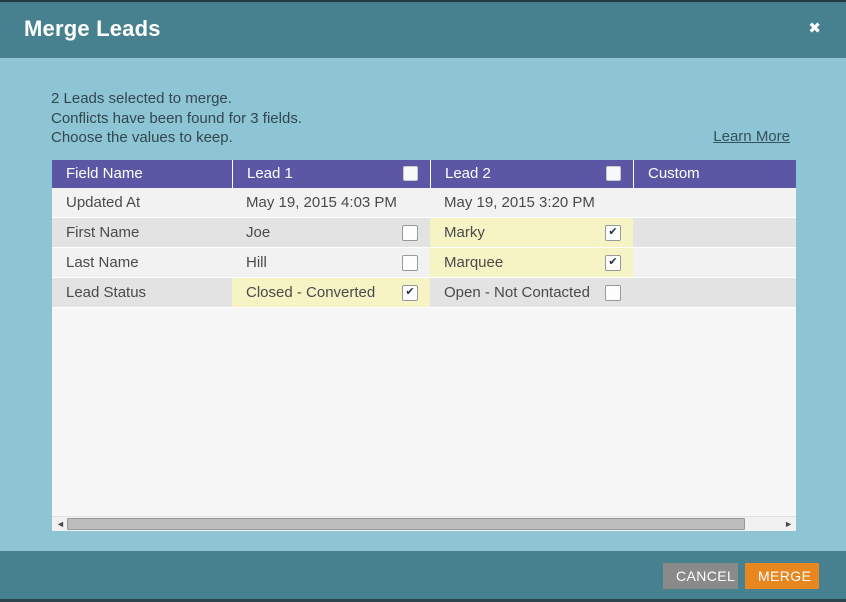  Describe the element at coordinates (103, 202) in the screenshot. I see `field-name-label: Updated At` at that location.